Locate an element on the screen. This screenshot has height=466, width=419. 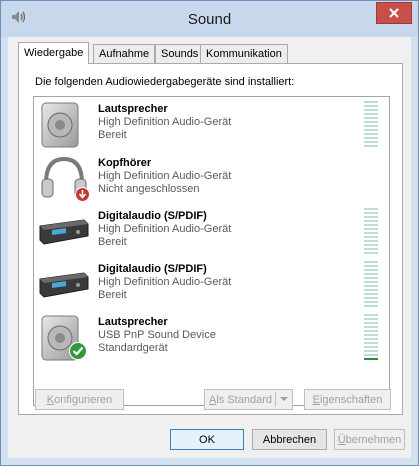
close-icon is located at coordinates (394, 13).